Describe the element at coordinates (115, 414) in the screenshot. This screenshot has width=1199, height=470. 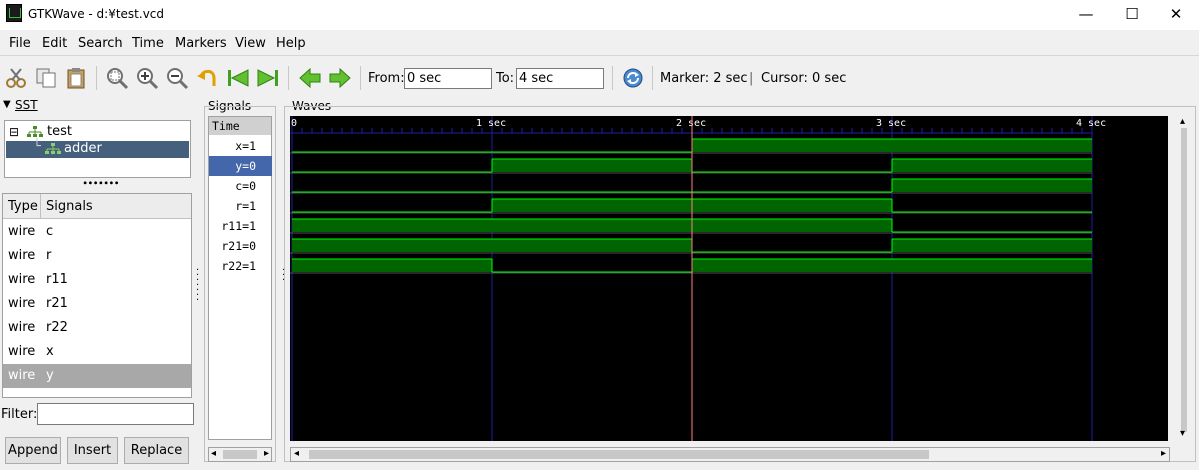
I see `filter-input` at that location.